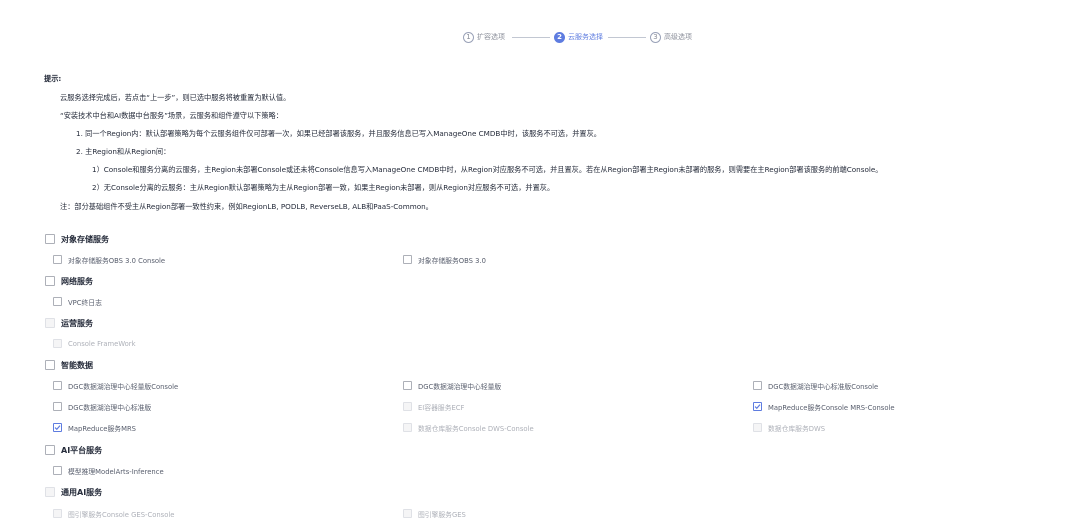 The width and height of the screenshot is (1075, 522). What do you see at coordinates (831, 407) in the screenshot?
I see `service-label: MapReduce服务Console MRS-Console` at bounding box center [831, 407].